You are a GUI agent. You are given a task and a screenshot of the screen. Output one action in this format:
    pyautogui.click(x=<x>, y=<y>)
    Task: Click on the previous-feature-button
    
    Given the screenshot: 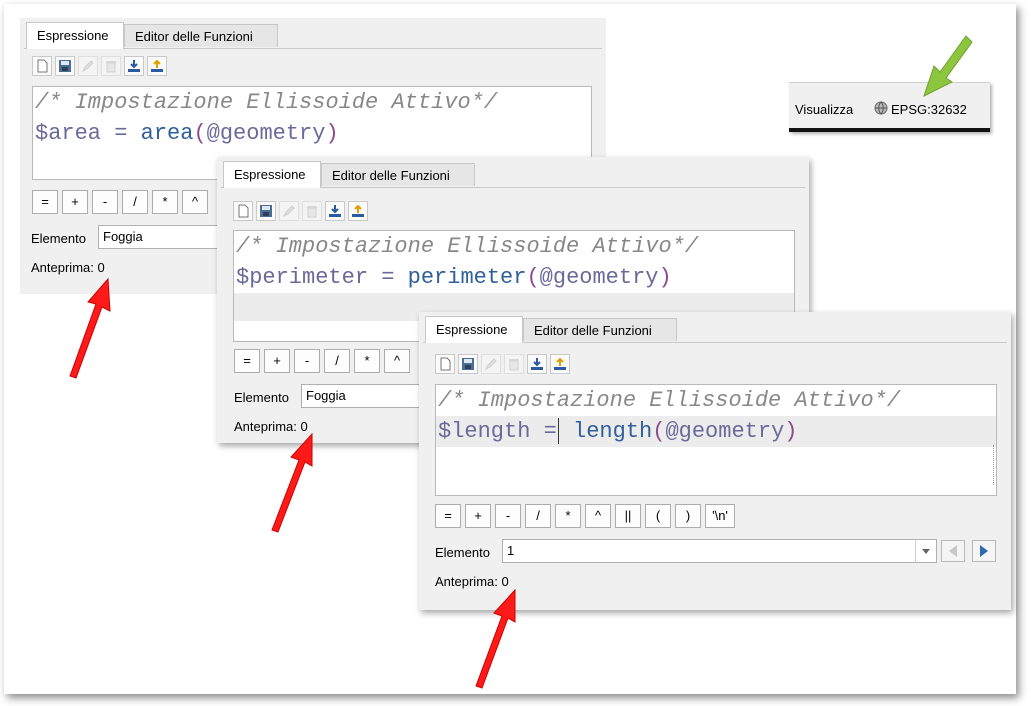 What is the action you would take?
    pyautogui.click(x=953, y=551)
    